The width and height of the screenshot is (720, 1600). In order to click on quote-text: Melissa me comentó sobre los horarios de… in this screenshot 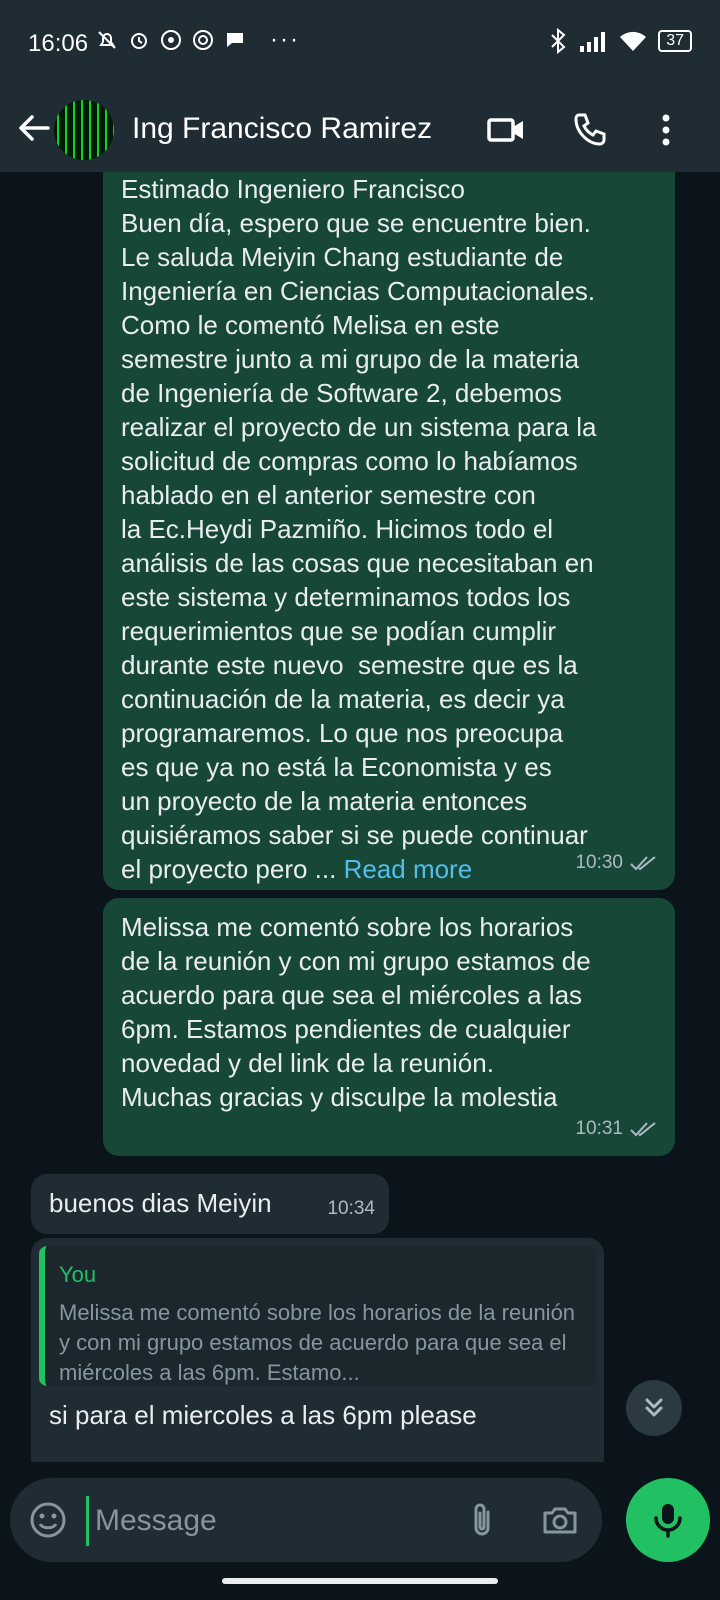, I will do `click(317, 1342)`.